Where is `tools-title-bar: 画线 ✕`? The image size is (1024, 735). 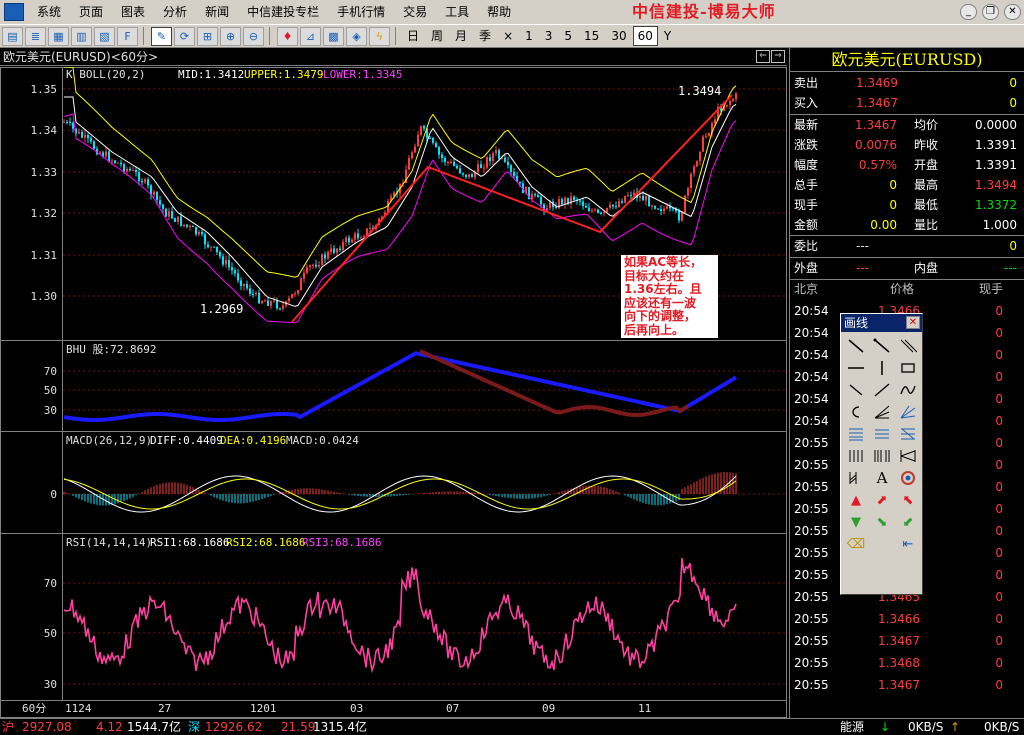 tools-title-bar: 画线 ✕ is located at coordinates (881, 323).